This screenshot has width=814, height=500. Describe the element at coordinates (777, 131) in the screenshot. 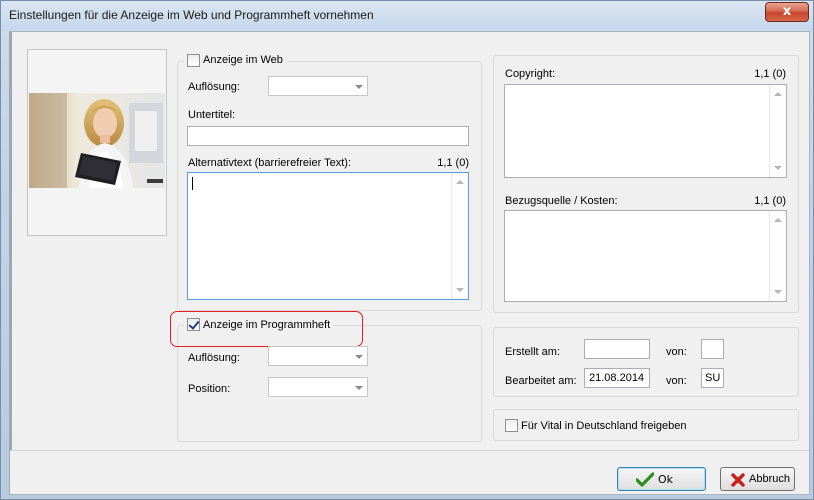

I see `copyright-scrollbar` at that location.